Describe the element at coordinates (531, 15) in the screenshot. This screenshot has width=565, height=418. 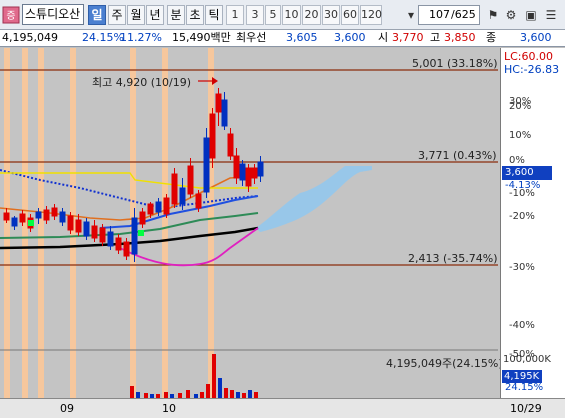
I see `save-icon: ▣` at that location.